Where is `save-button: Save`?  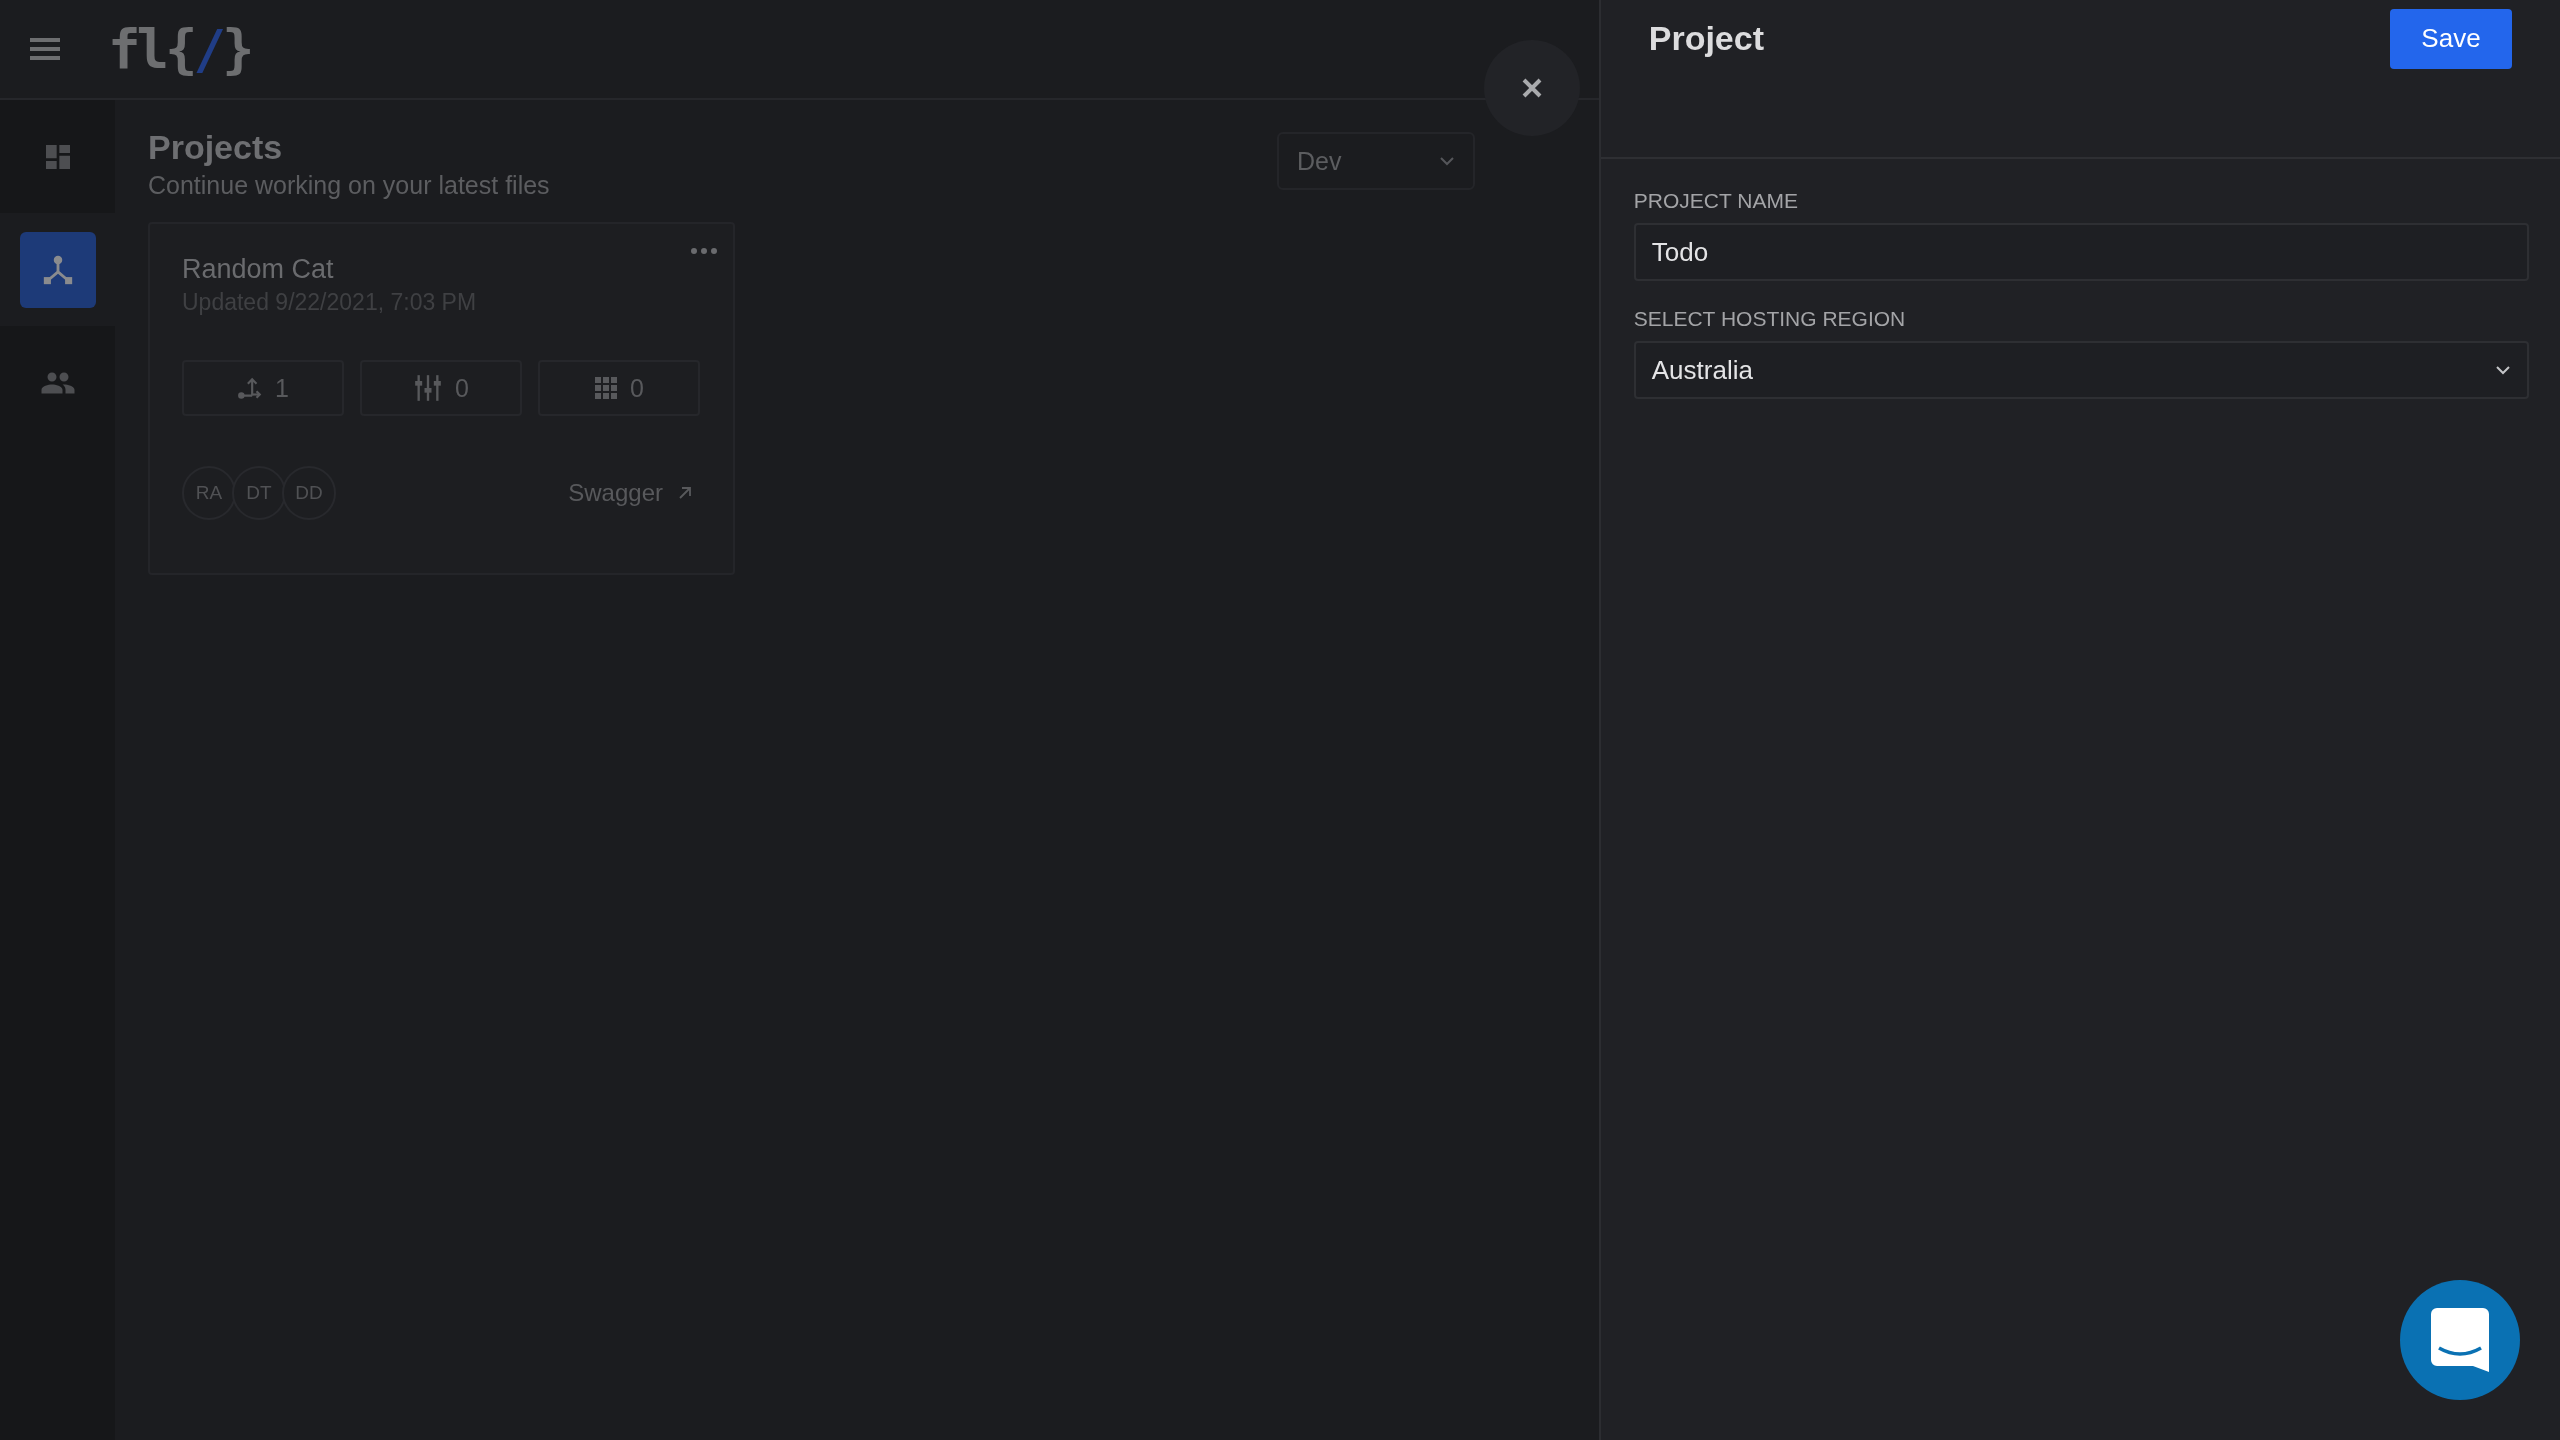
save-button: Save is located at coordinates (2451, 38).